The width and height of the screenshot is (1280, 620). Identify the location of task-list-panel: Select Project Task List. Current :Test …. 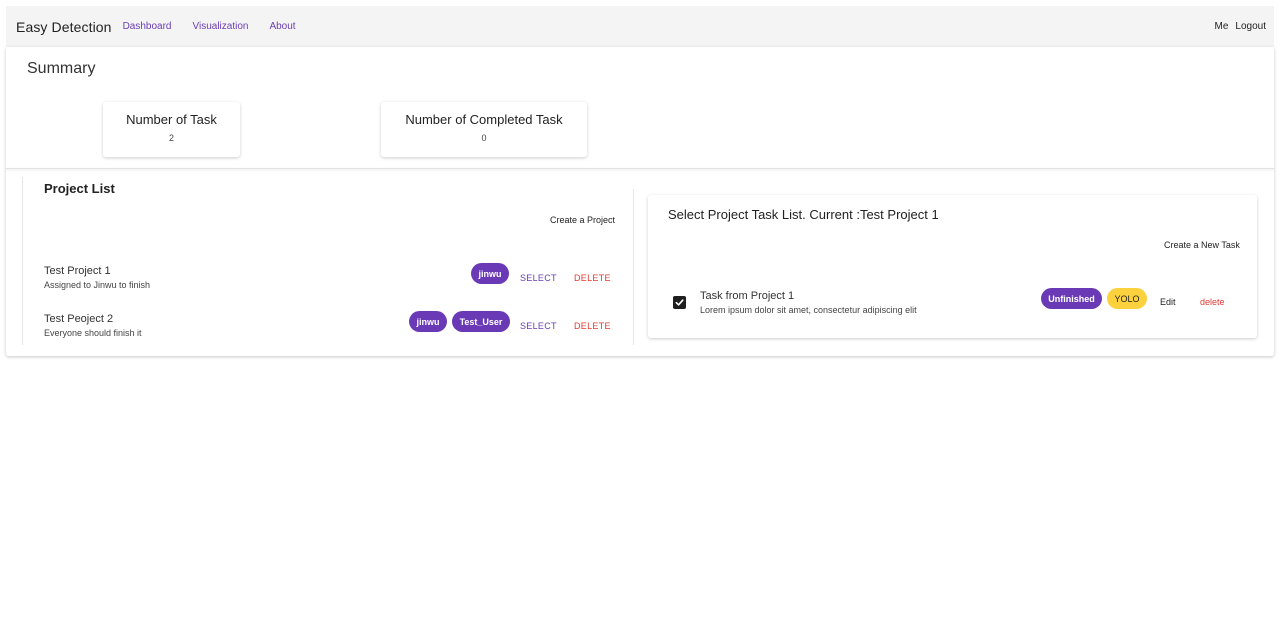
(952, 266).